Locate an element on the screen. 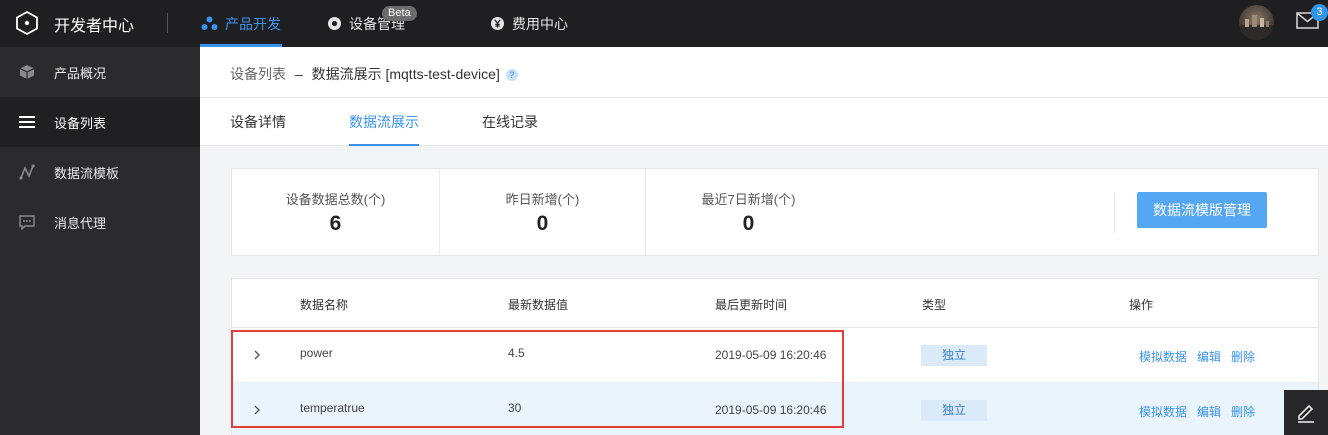 The width and height of the screenshot is (1328, 435). sidebar-item-label: 数据流模板 is located at coordinates (87, 173).